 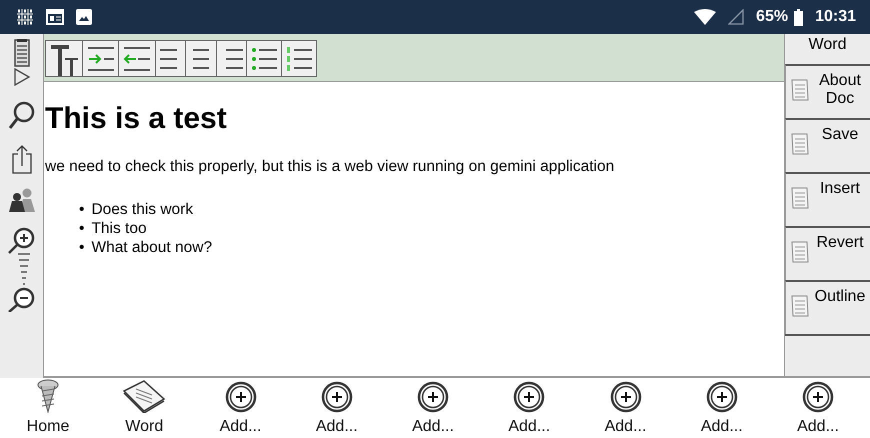 What do you see at coordinates (705, 17) in the screenshot?
I see `wifi-icon` at bounding box center [705, 17].